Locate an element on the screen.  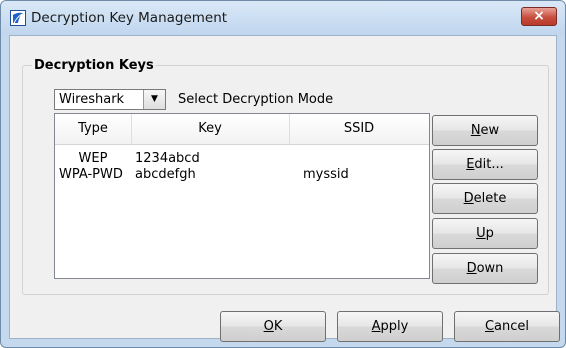
down-button-accel: D is located at coordinates (471, 268).